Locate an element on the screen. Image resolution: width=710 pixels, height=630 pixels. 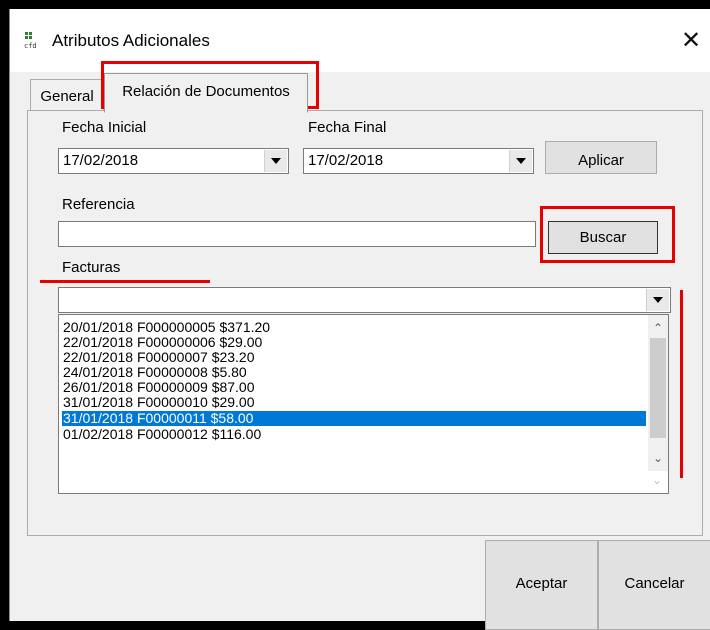
list-item: 22/01/2018 F000000006 $29.00 is located at coordinates (354, 342).